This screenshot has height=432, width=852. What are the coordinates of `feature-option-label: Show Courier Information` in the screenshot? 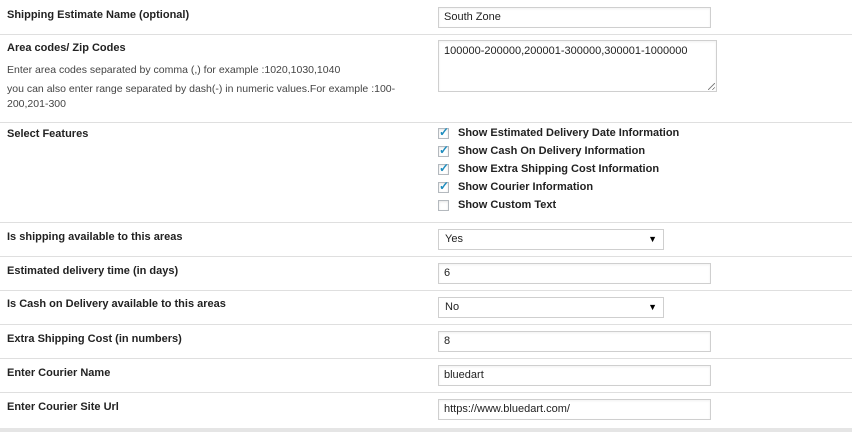 It's located at (526, 187).